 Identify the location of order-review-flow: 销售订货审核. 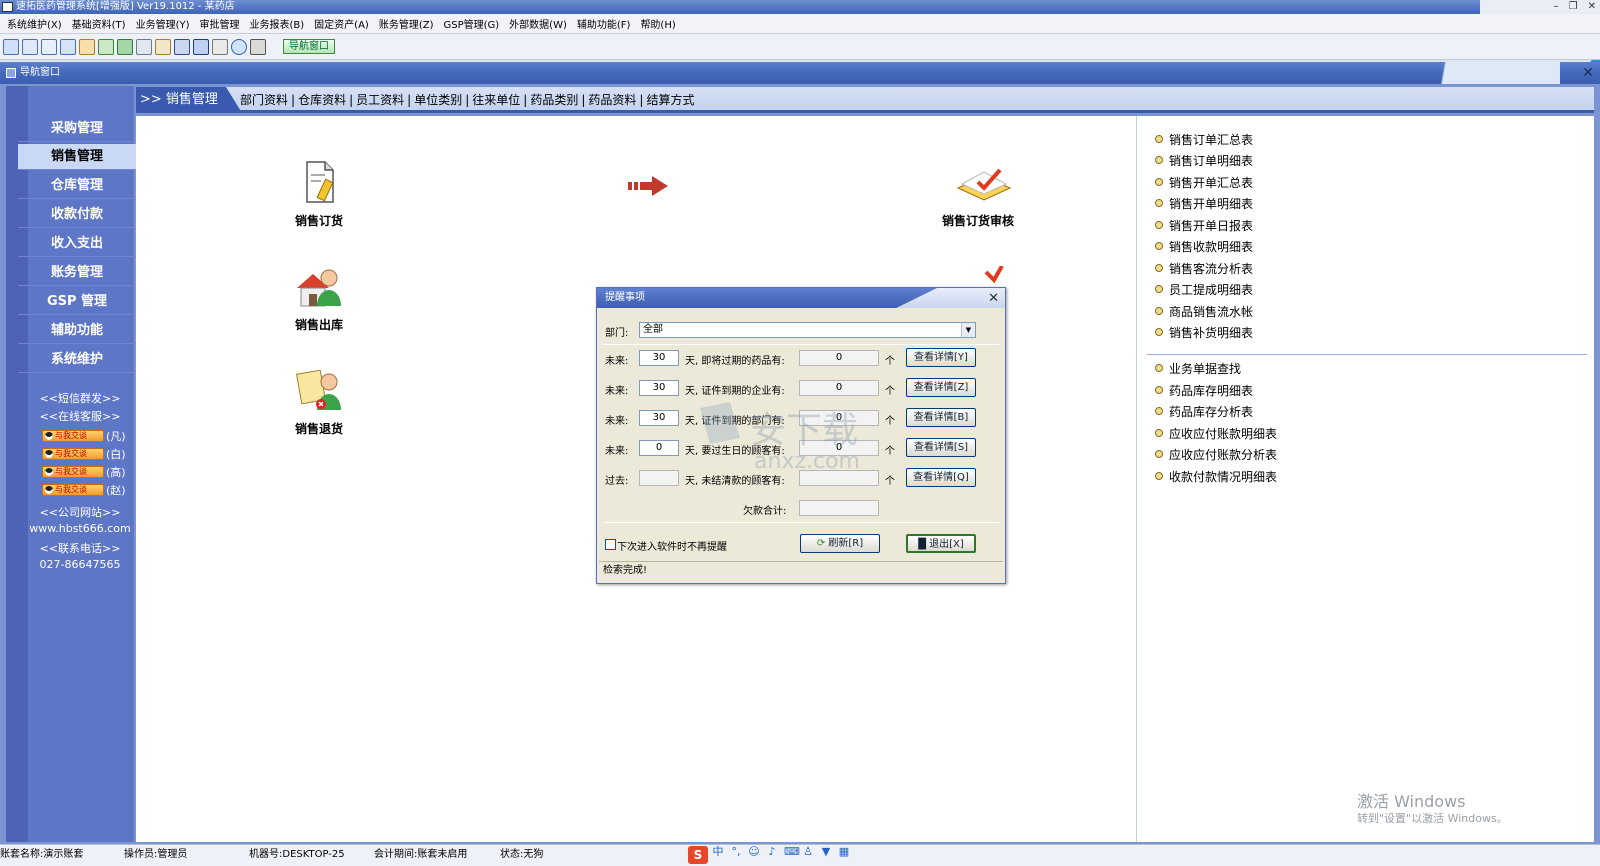
(978, 193).